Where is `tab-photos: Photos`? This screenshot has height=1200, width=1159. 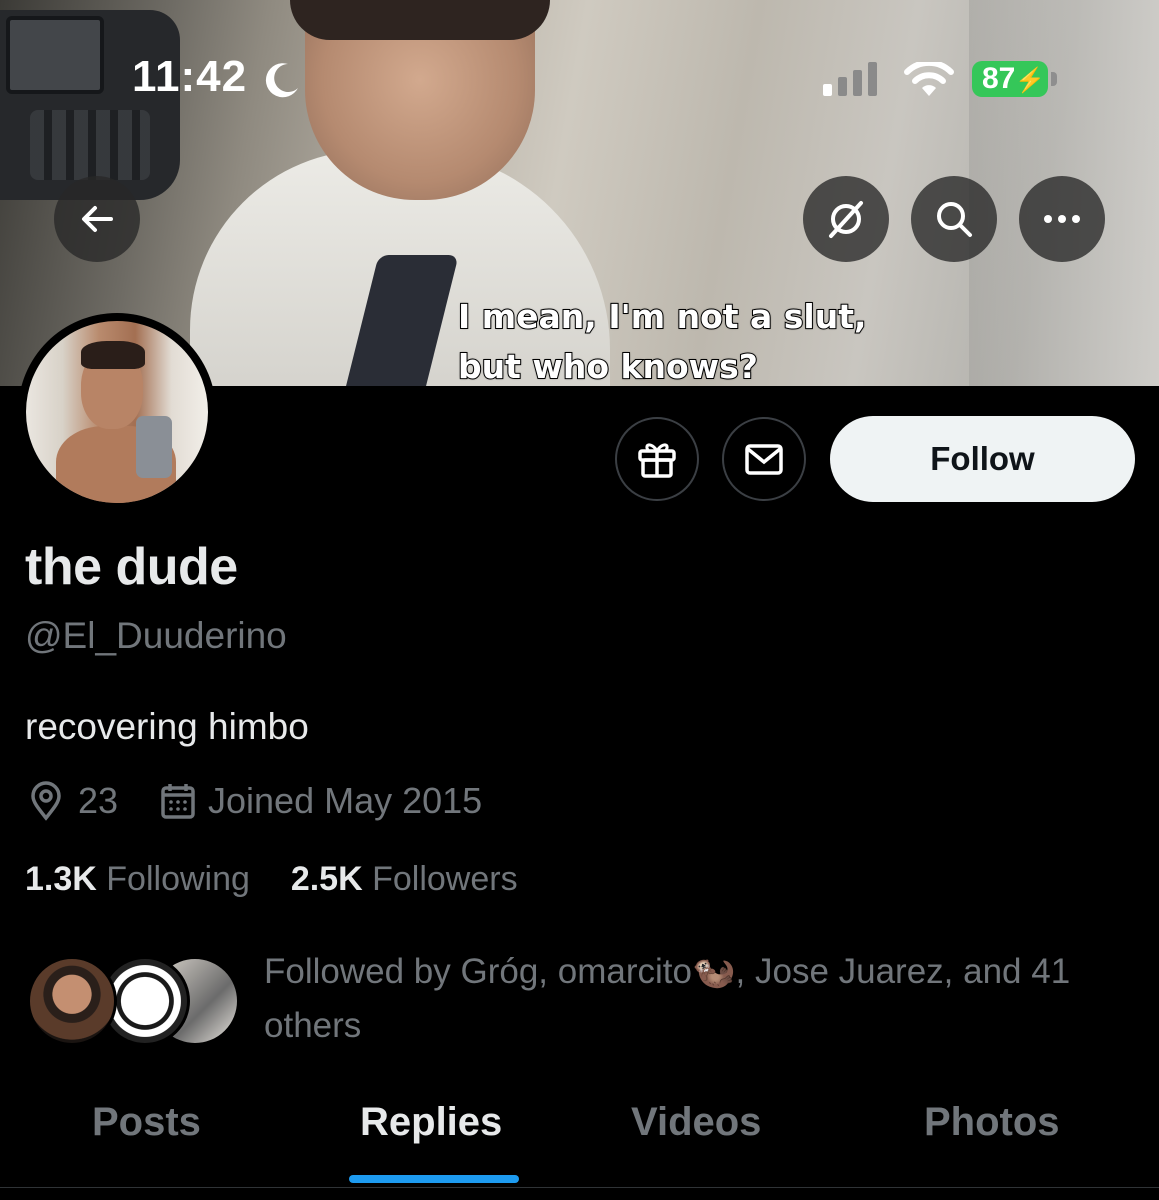
tab-photos: Photos is located at coordinates (992, 1122).